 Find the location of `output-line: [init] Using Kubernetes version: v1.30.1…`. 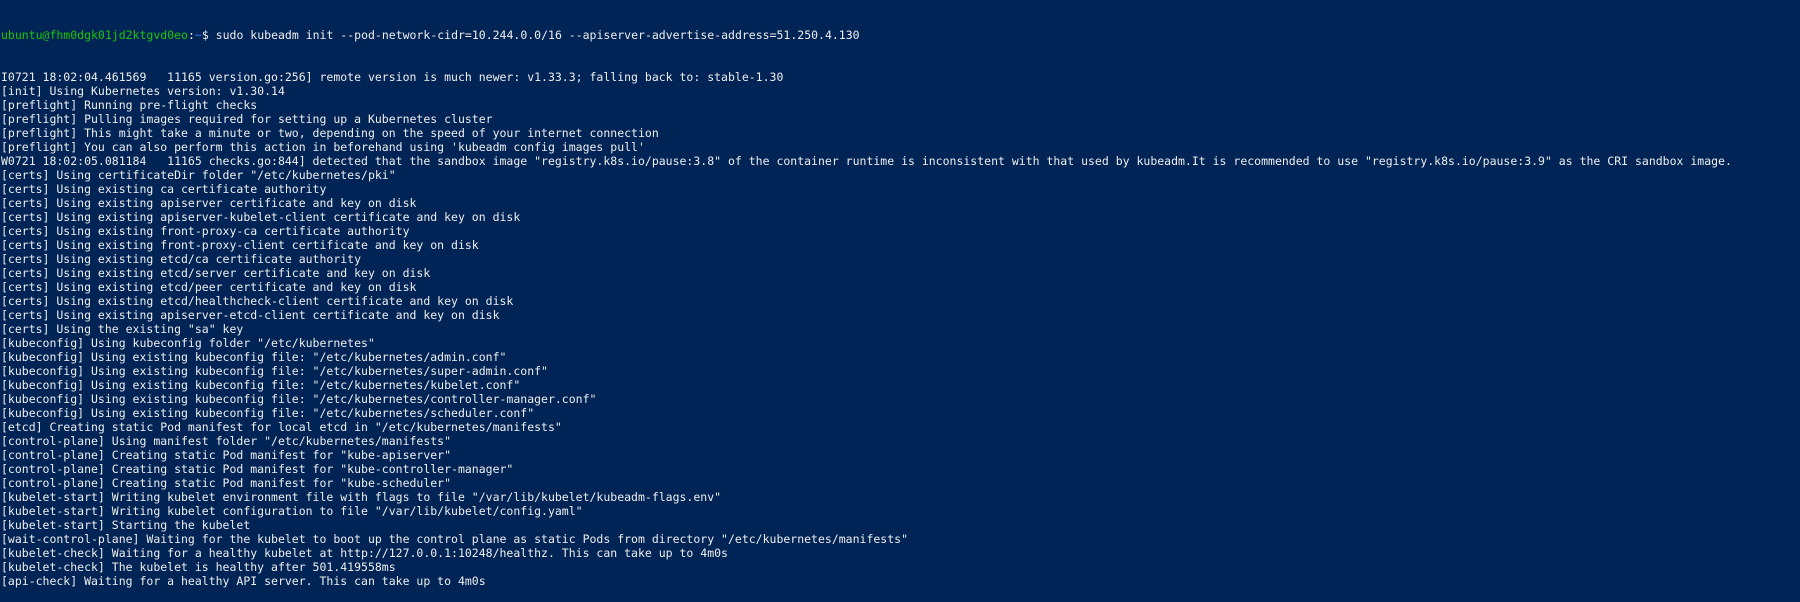

output-line: [init] Using Kubernetes version: v1.30.1… is located at coordinates (143, 91).